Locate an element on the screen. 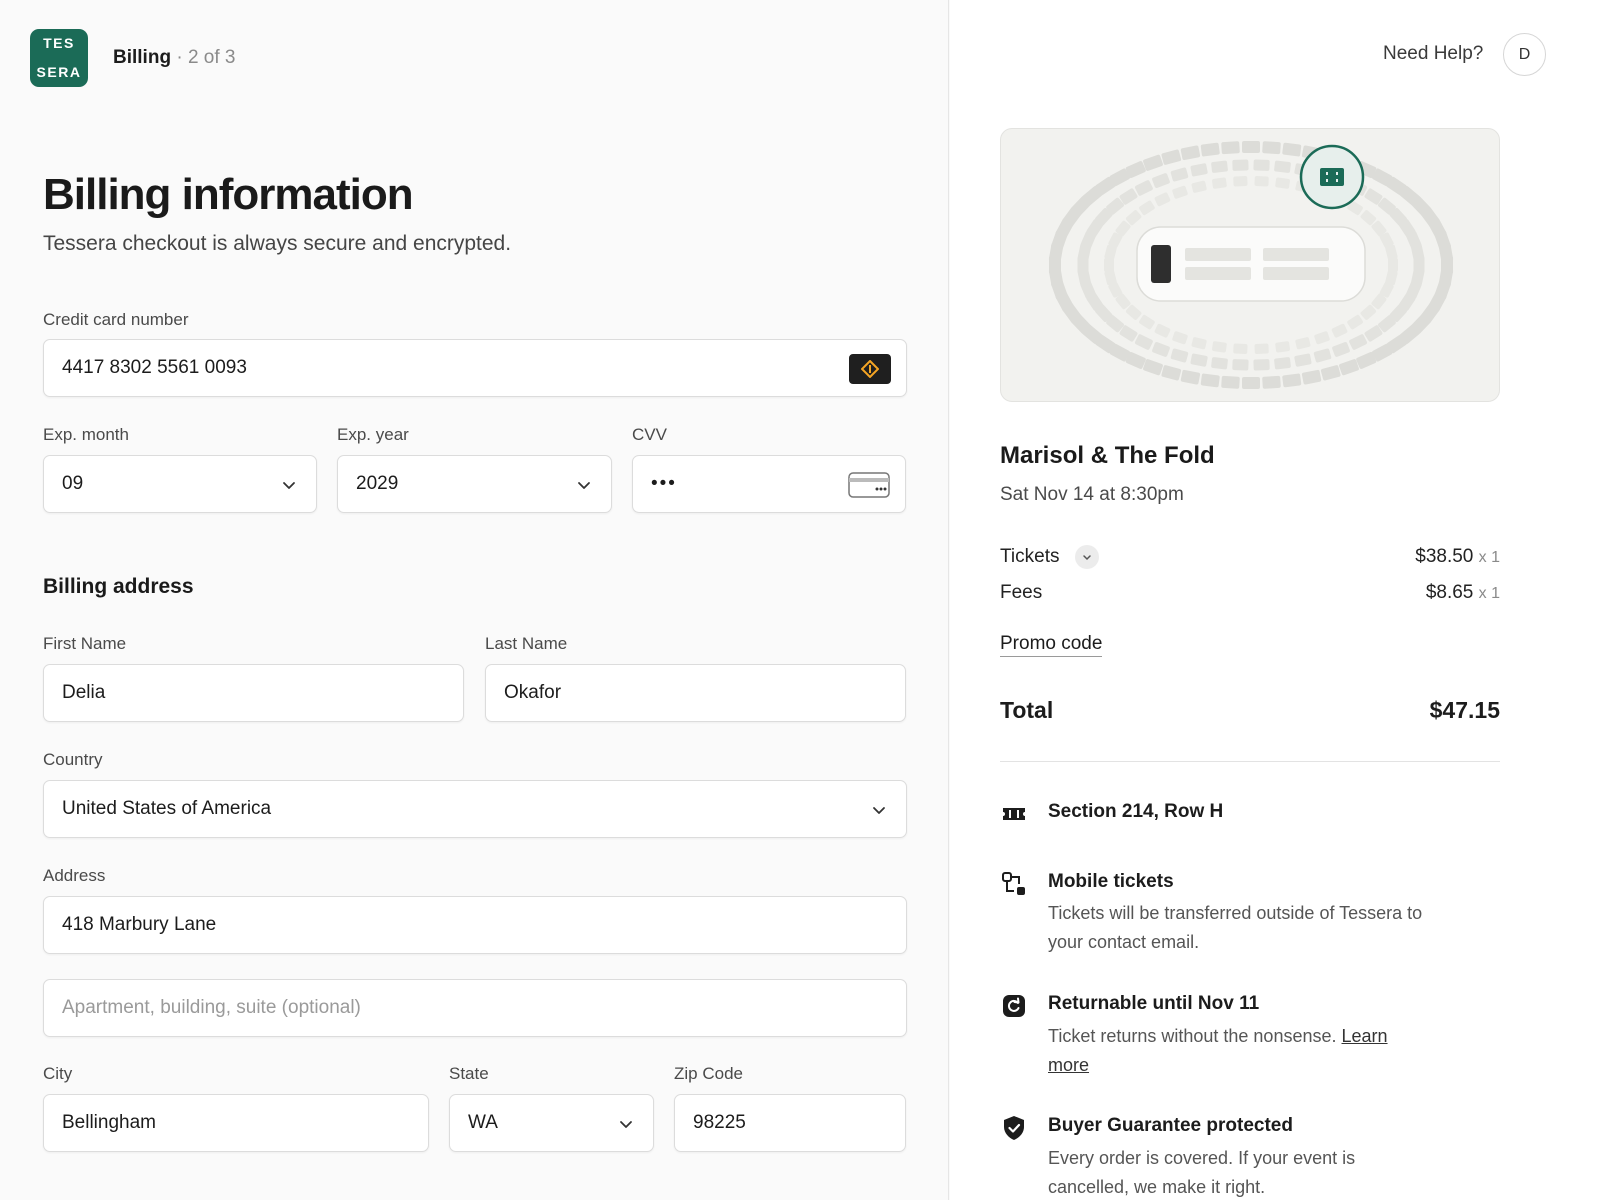  first-name-field: Delia is located at coordinates (253, 693).